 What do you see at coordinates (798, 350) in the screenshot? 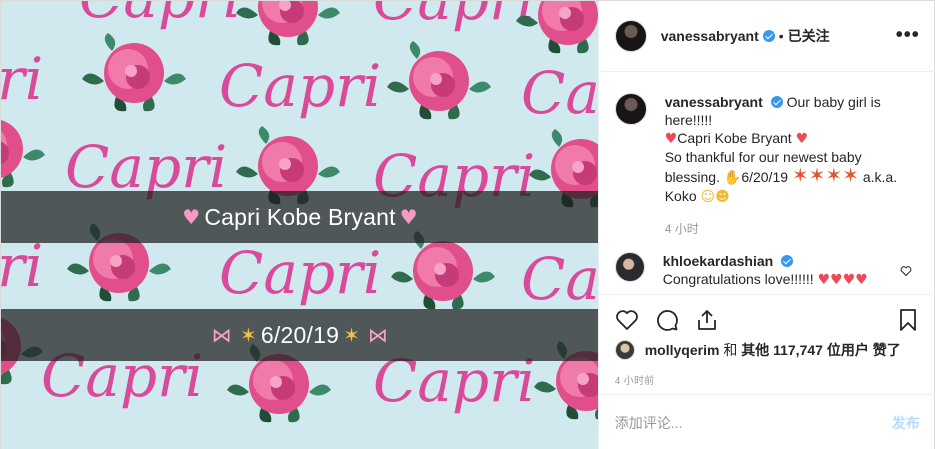
I see `likes-count: 117,747` at bounding box center [798, 350].